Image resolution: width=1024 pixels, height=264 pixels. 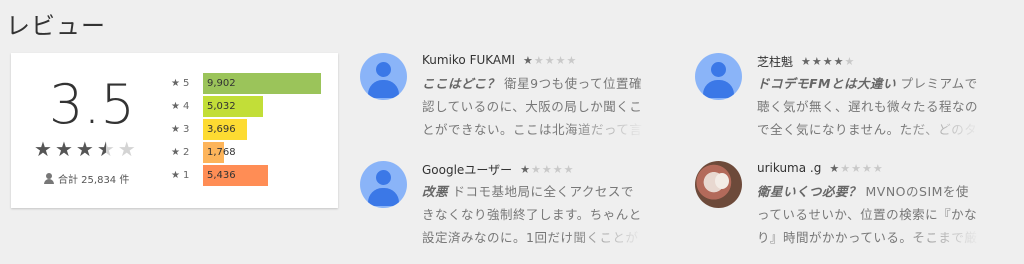 I want to click on reviewer-name: Kumiko FUKAMI, so click(x=469, y=60).